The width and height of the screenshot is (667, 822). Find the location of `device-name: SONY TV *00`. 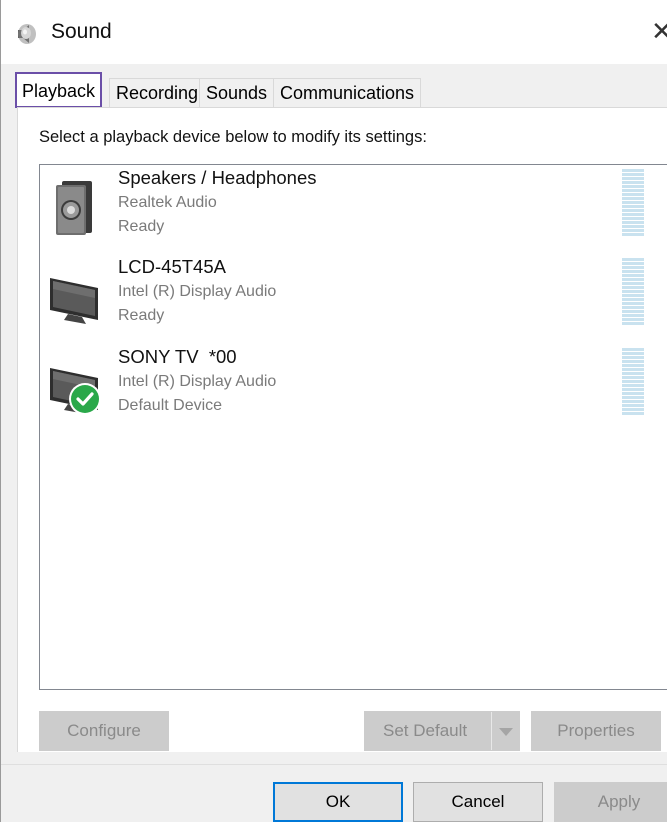

device-name: SONY TV *00 is located at coordinates (177, 356).